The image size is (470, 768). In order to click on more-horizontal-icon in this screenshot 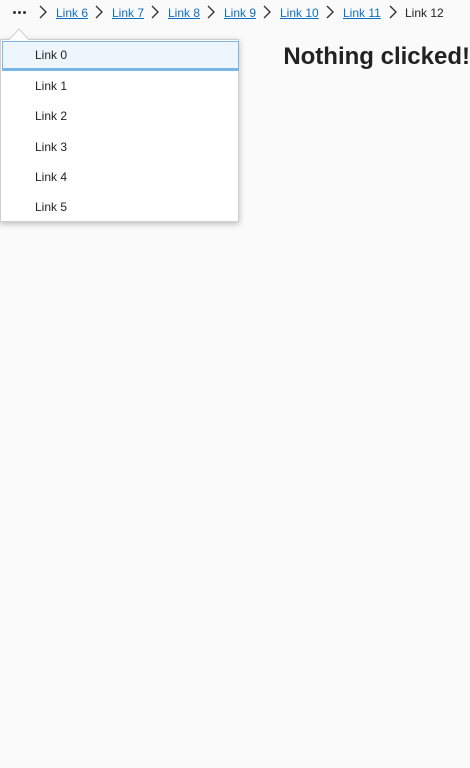, I will do `click(19, 12)`.